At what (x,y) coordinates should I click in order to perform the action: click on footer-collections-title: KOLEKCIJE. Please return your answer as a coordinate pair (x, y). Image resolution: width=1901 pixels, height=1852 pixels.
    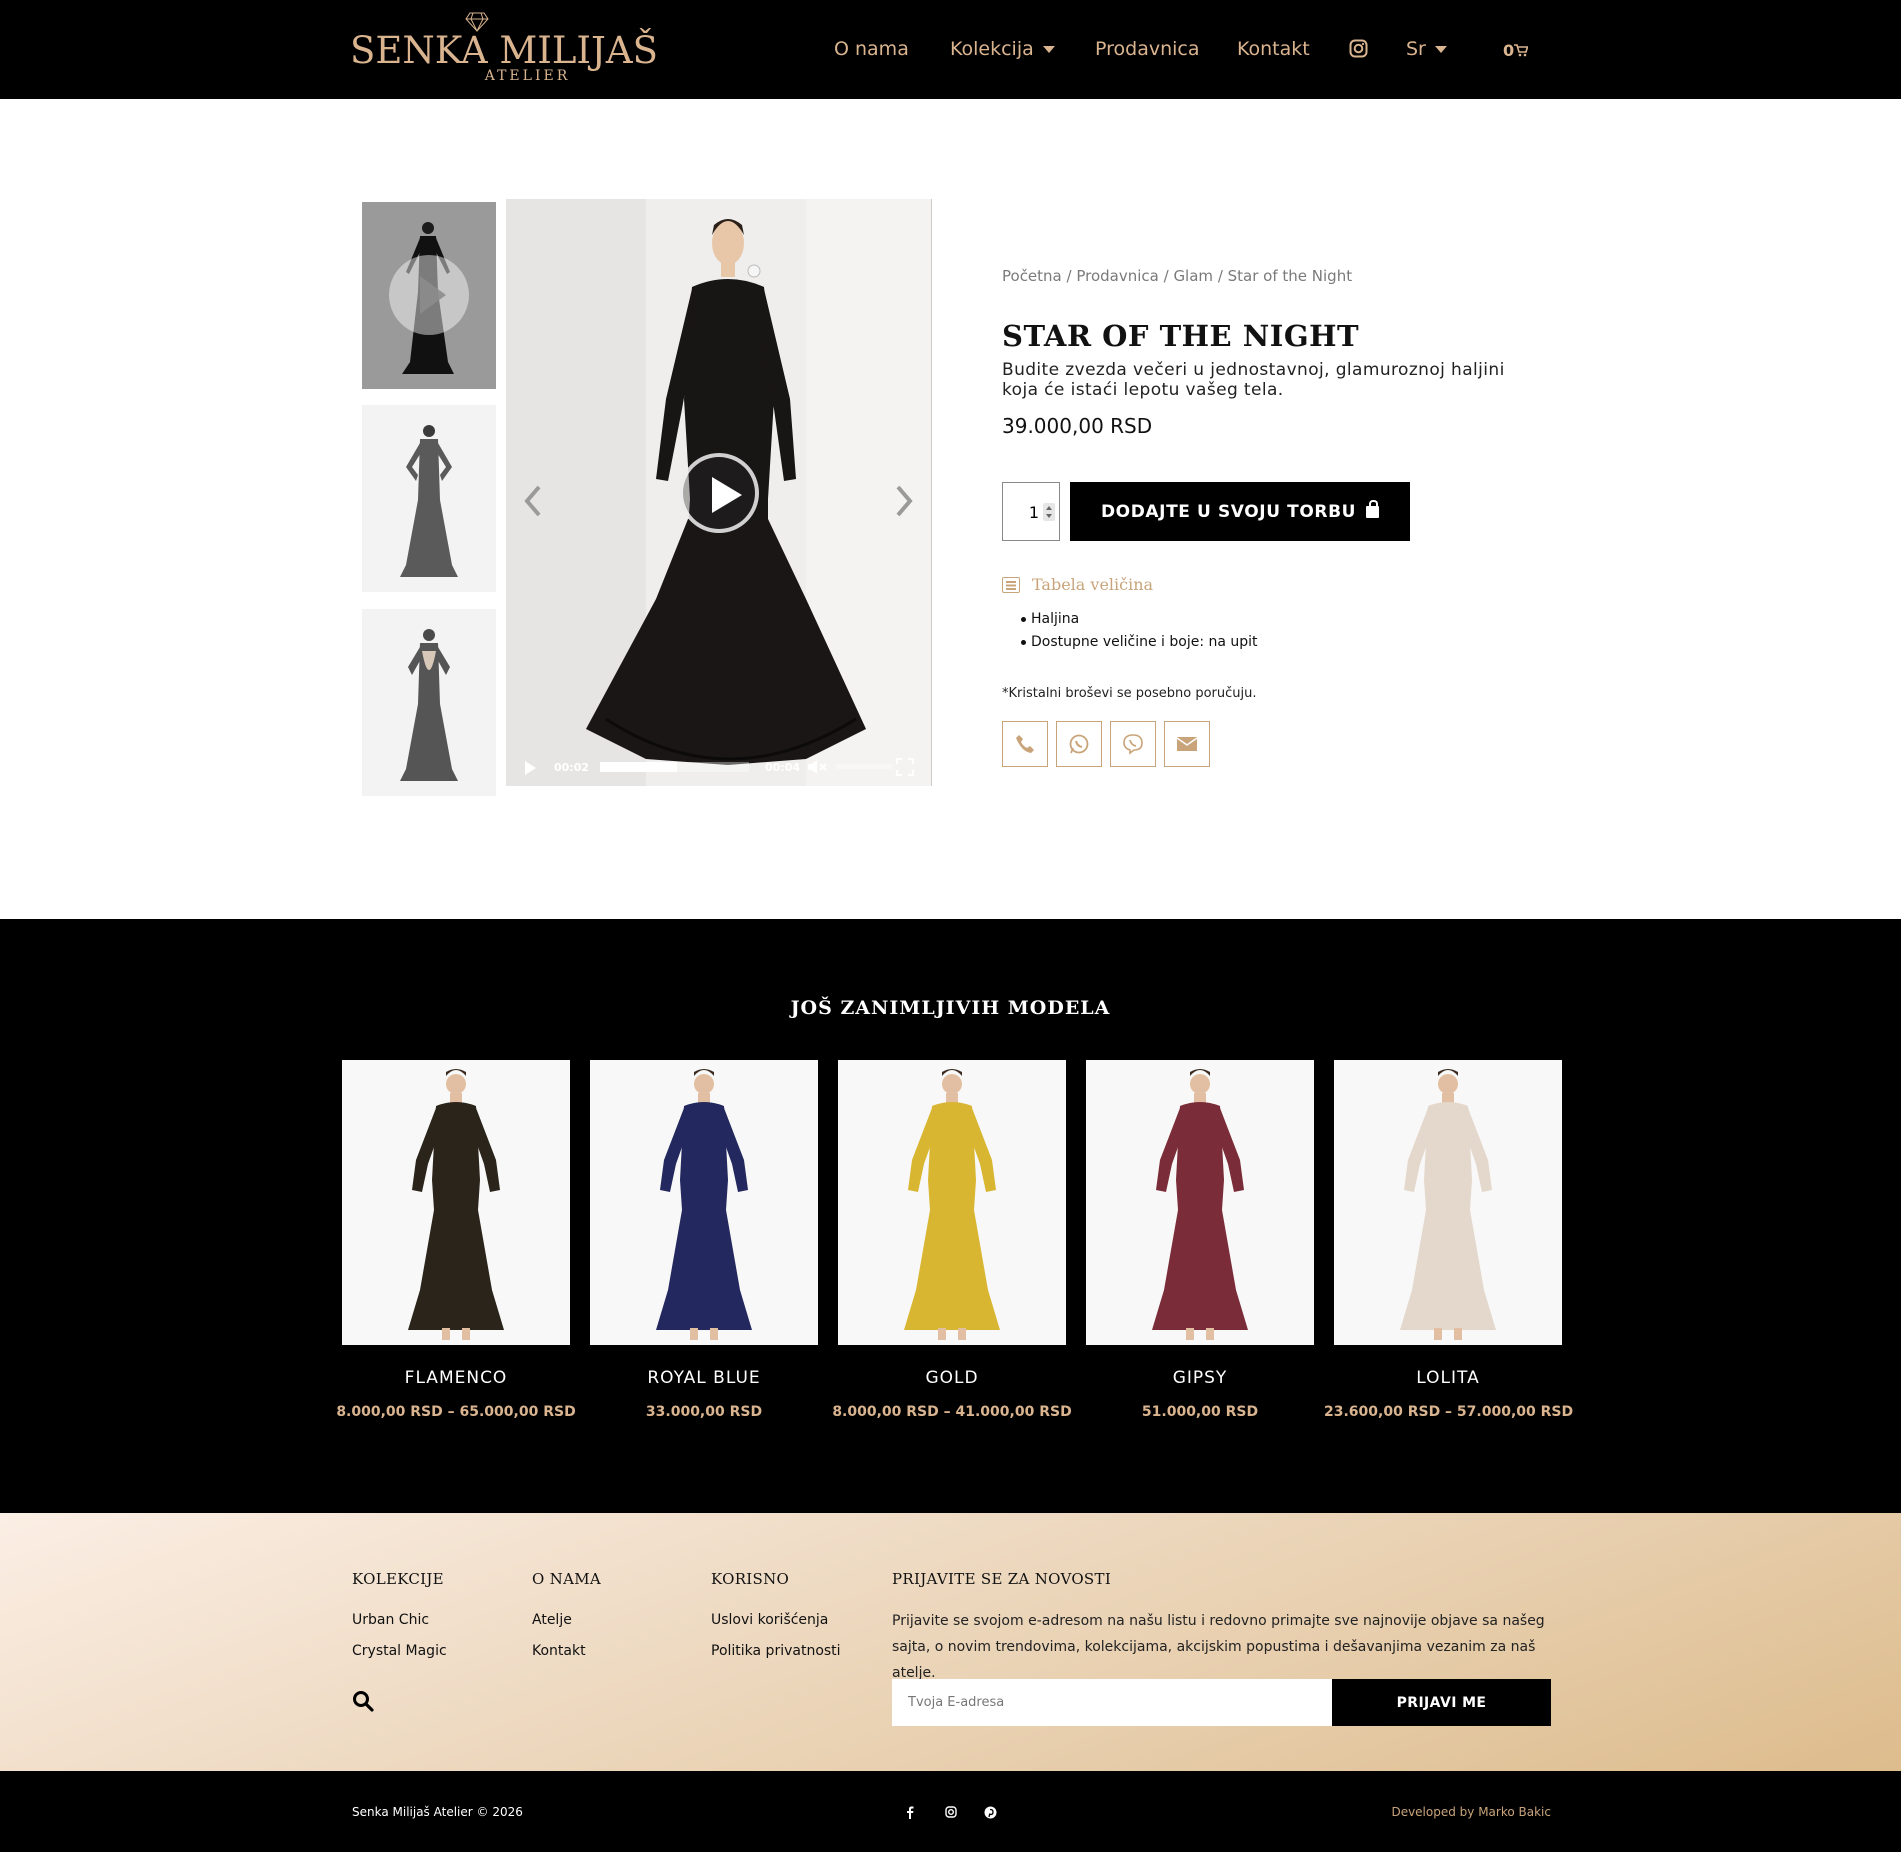
    Looking at the image, I should click on (398, 1579).